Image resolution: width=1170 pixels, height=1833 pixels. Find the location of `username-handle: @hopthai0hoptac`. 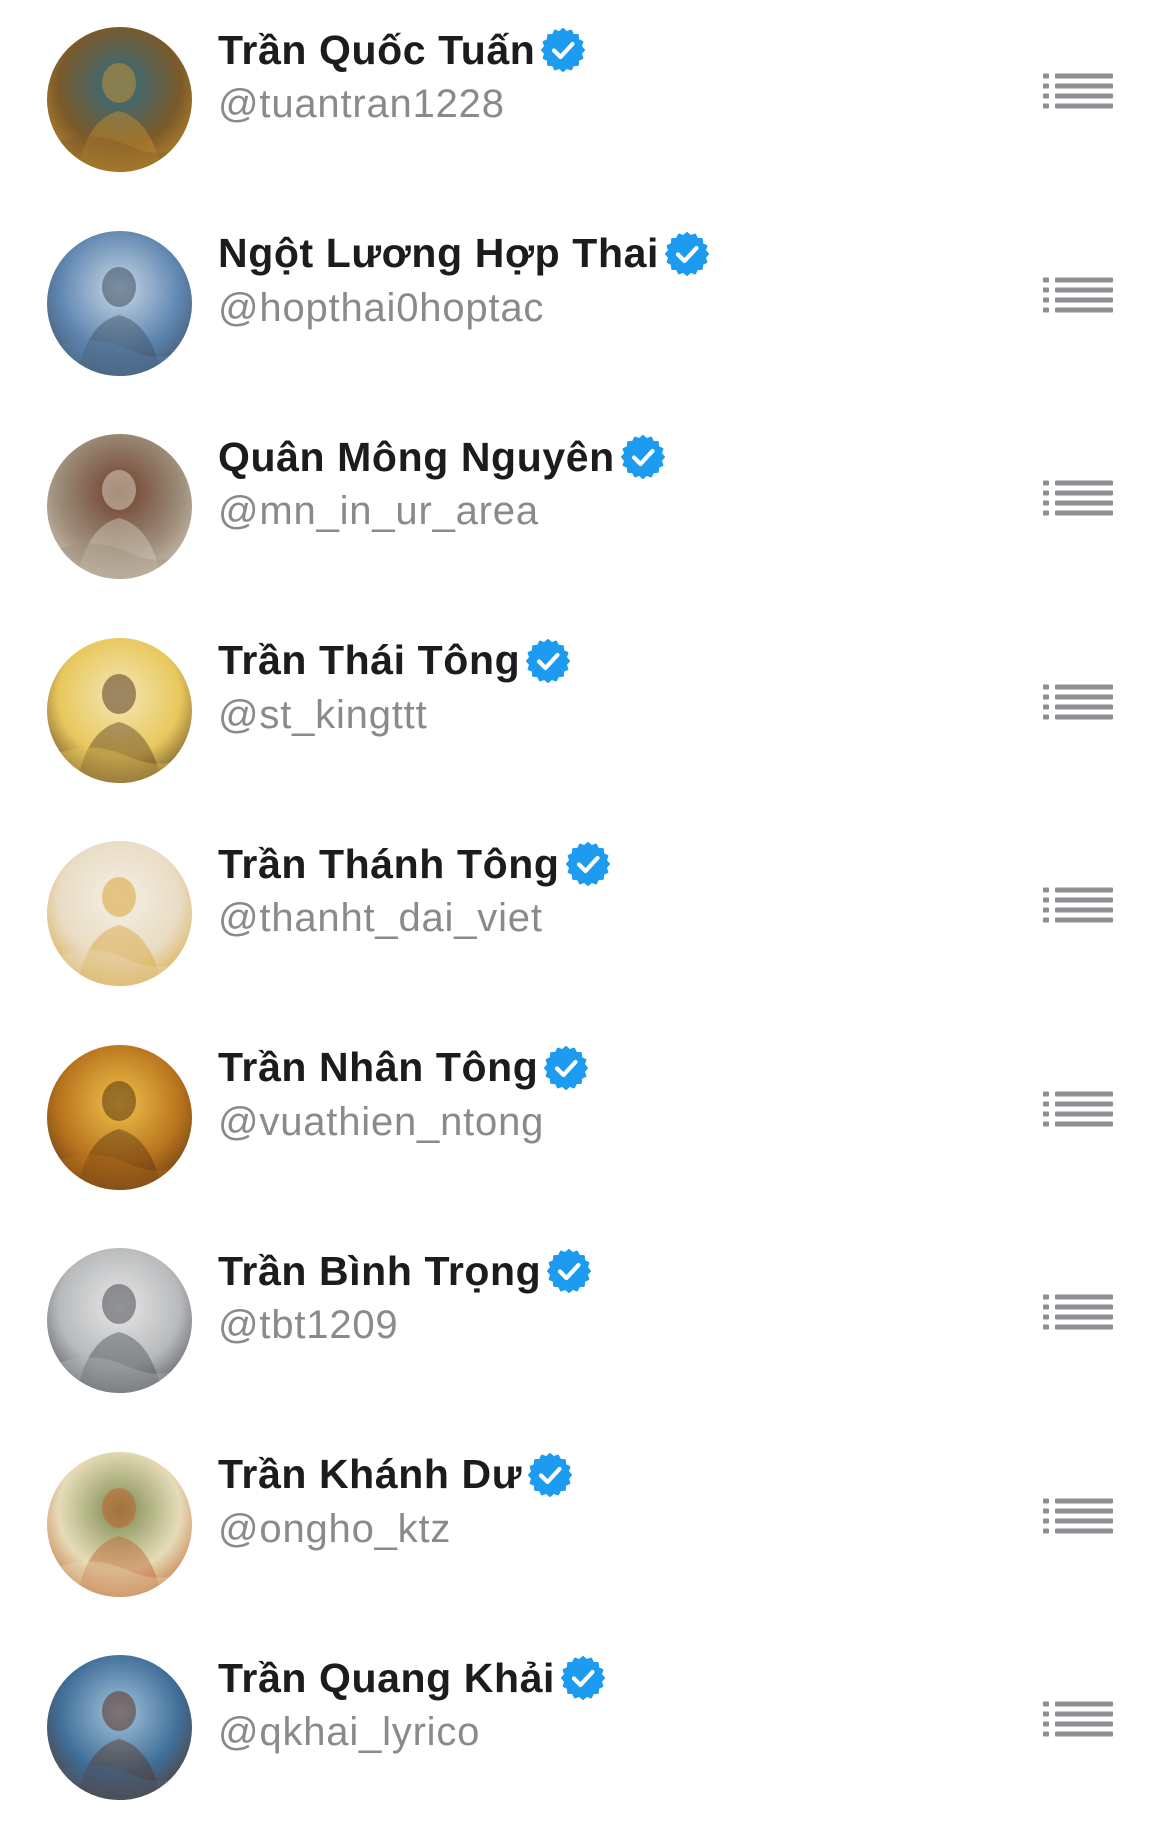

username-handle: @hopthai0hoptac is located at coordinates (381, 307).